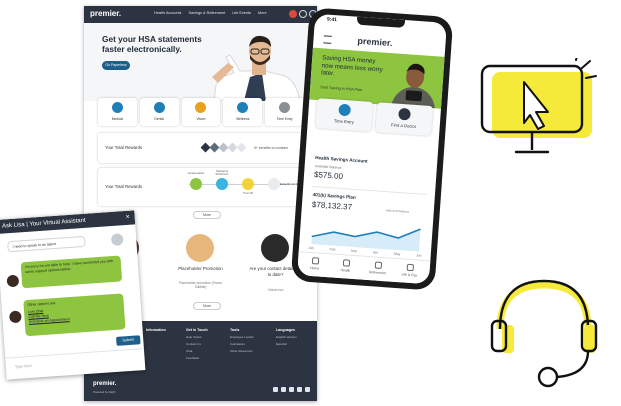 The height and width of the screenshot is (406, 621). What do you see at coordinates (248, 184) in the screenshot?
I see `step-time-off` at bounding box center [248, 184].